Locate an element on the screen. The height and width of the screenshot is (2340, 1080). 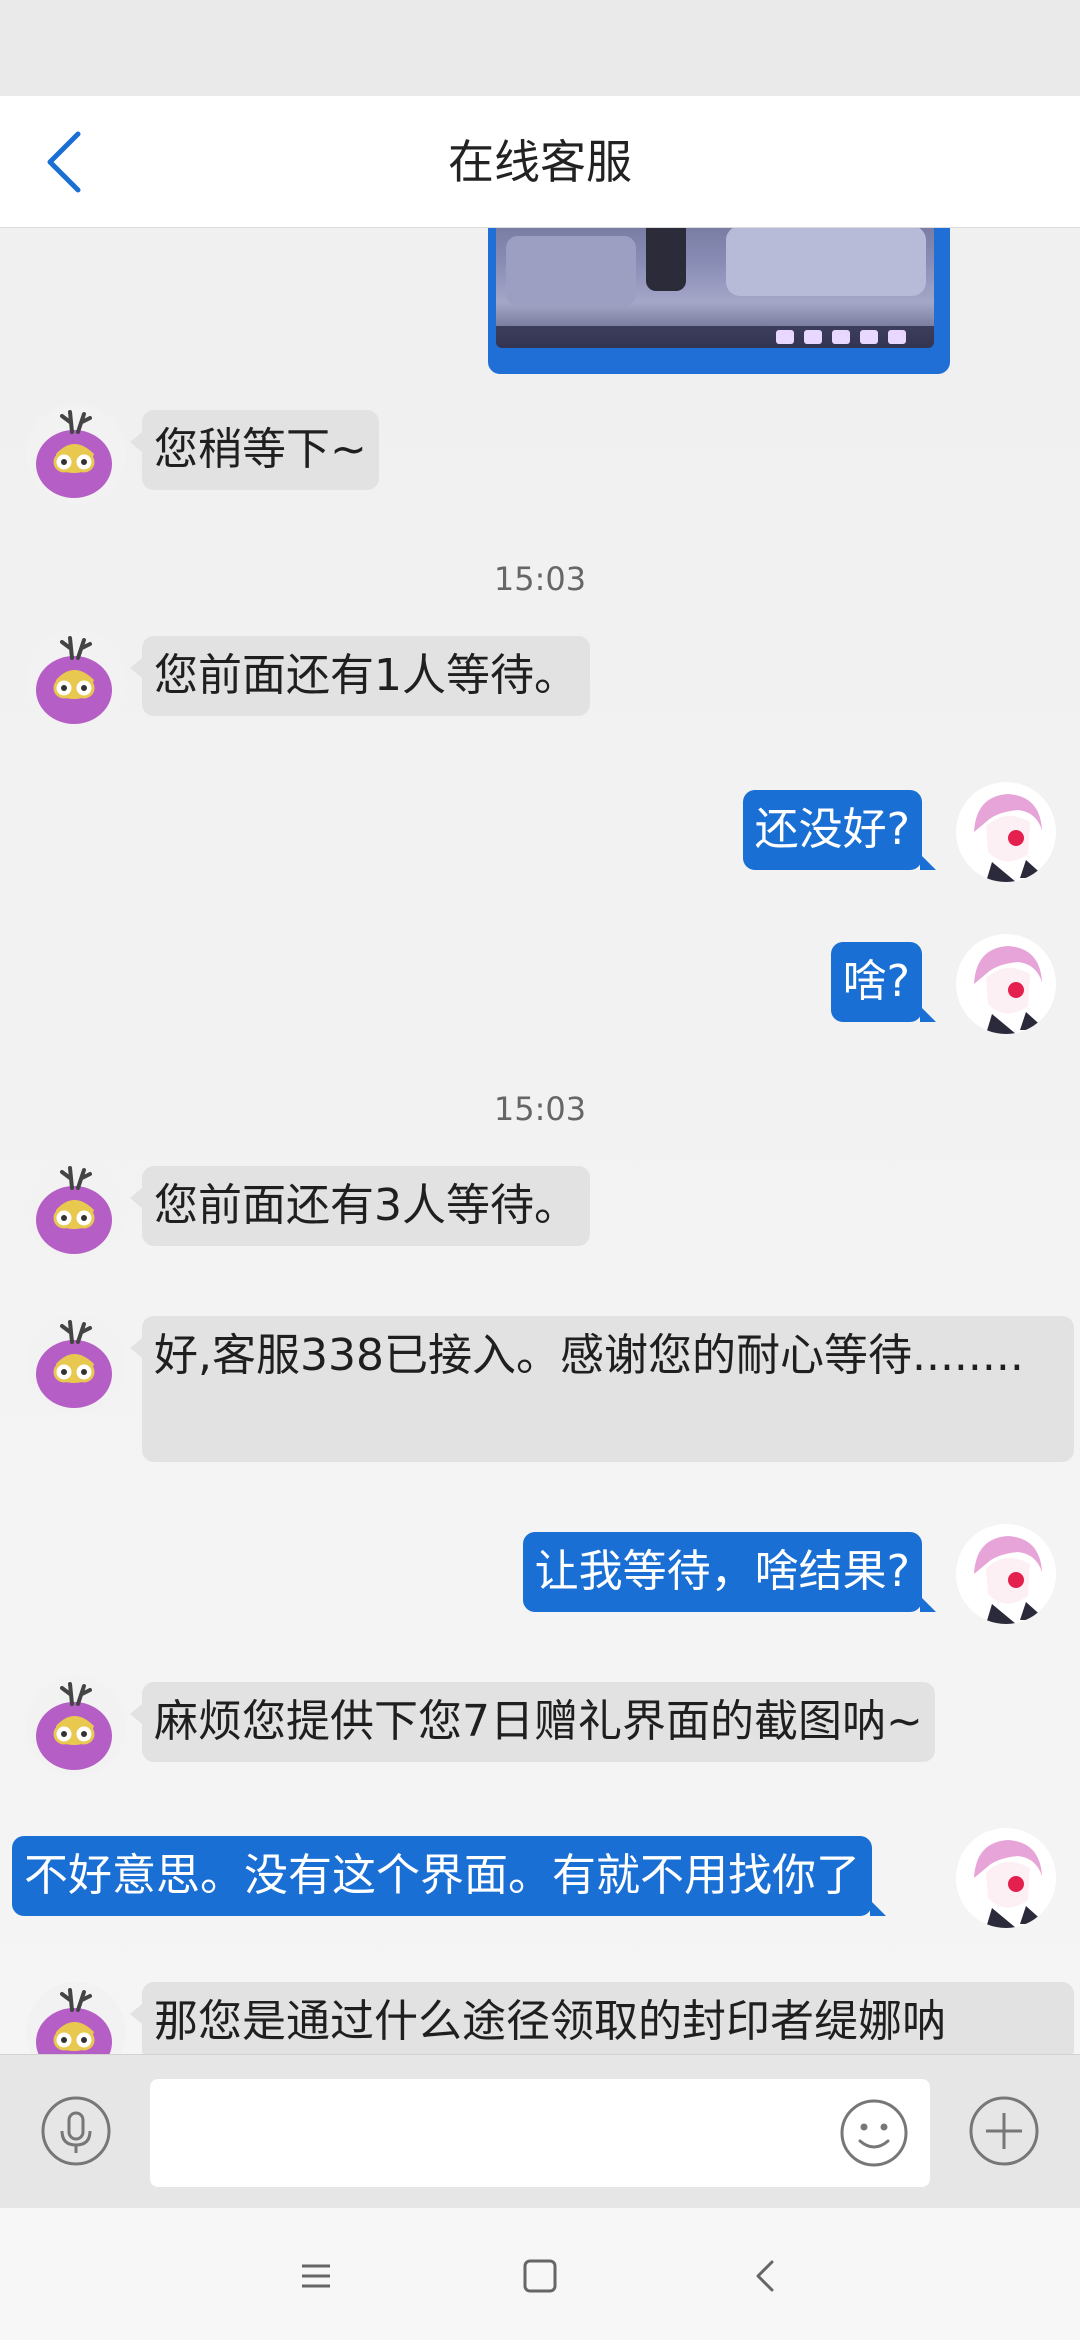
home-nav-button is located at coordinates (540, 2276).